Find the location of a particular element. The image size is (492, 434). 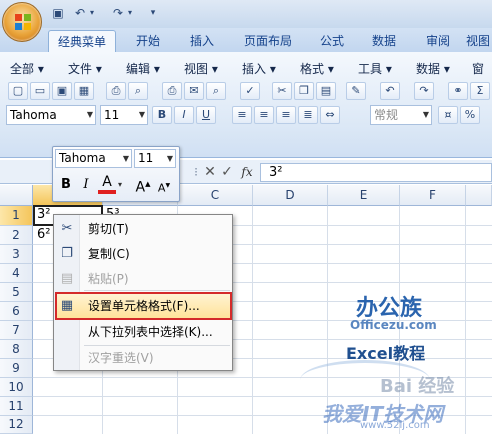

menu-window: 窗口 is located at coordinates (482, 69).